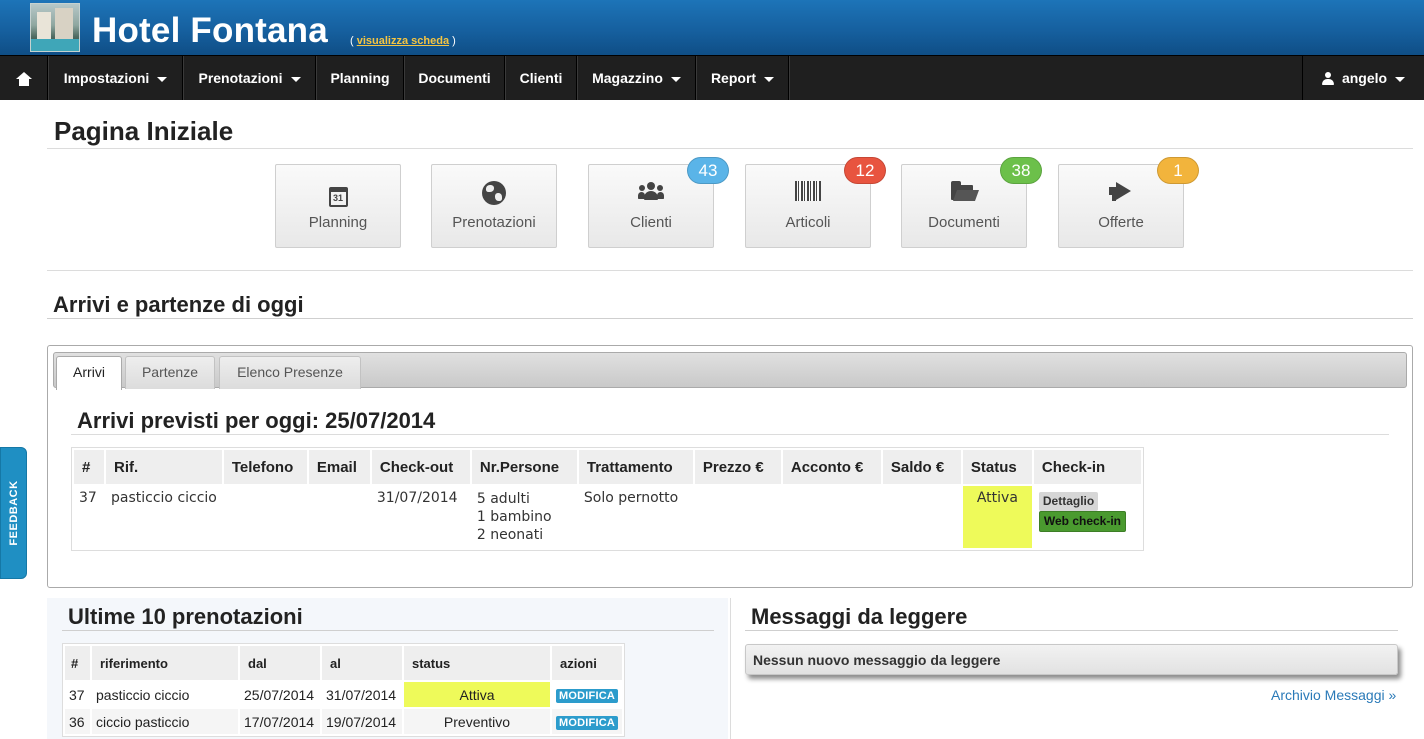 This screenshot has width=1424, height=739. Describe the element at coordinates (165, 663) in the screenshot. I see `col-riferimento: riferimento` at that location.